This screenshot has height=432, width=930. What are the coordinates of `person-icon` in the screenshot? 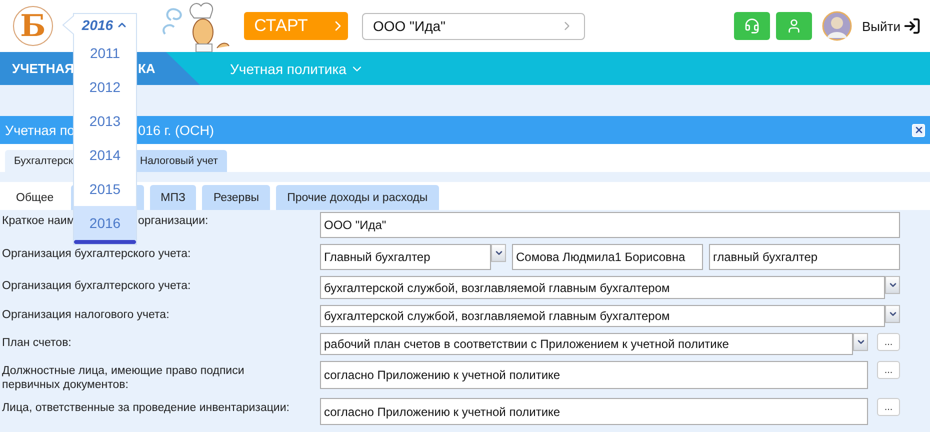 It's located at (794, 26).